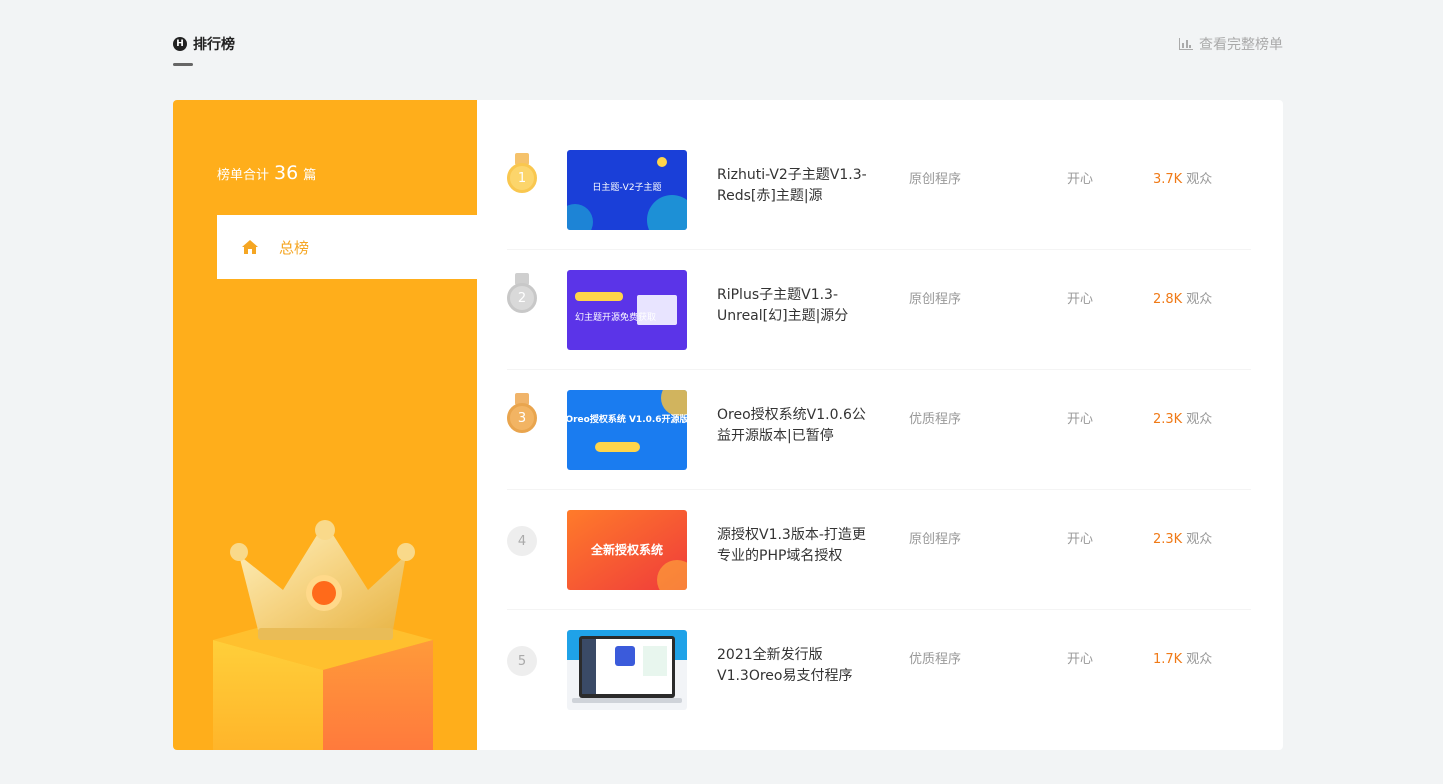  Describe the element at coordinates (728, 51) in the screenshot. I see `section-header: H 排行榜 查看完整榜单` at that location.